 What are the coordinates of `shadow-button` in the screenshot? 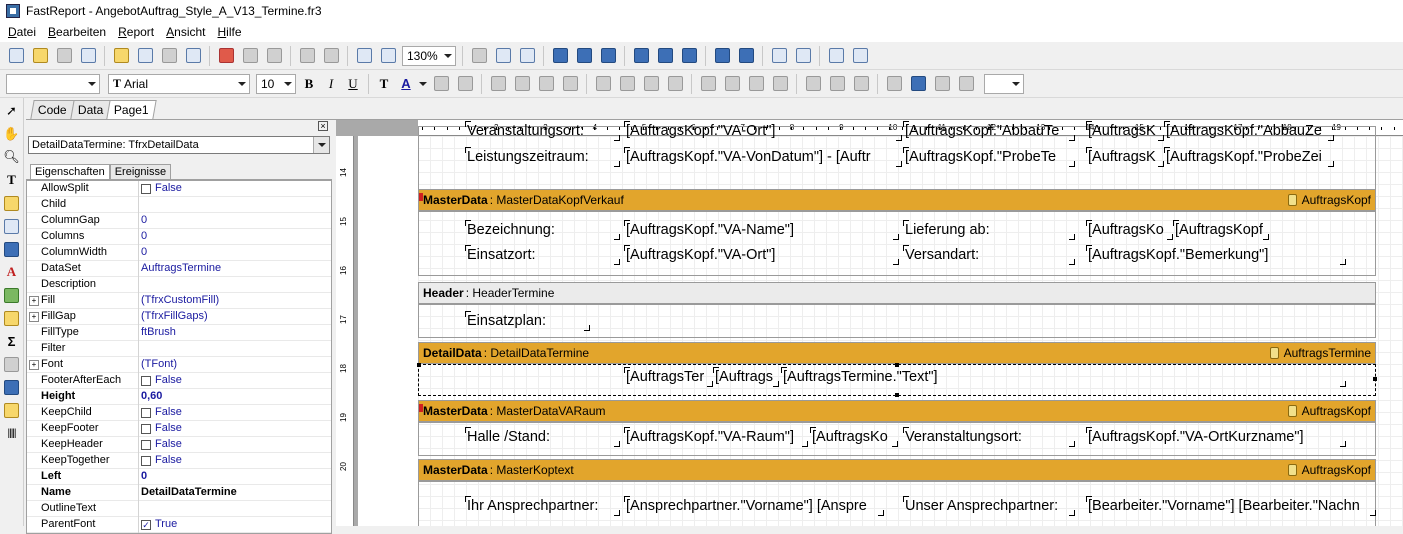 It's located at (861, 84).